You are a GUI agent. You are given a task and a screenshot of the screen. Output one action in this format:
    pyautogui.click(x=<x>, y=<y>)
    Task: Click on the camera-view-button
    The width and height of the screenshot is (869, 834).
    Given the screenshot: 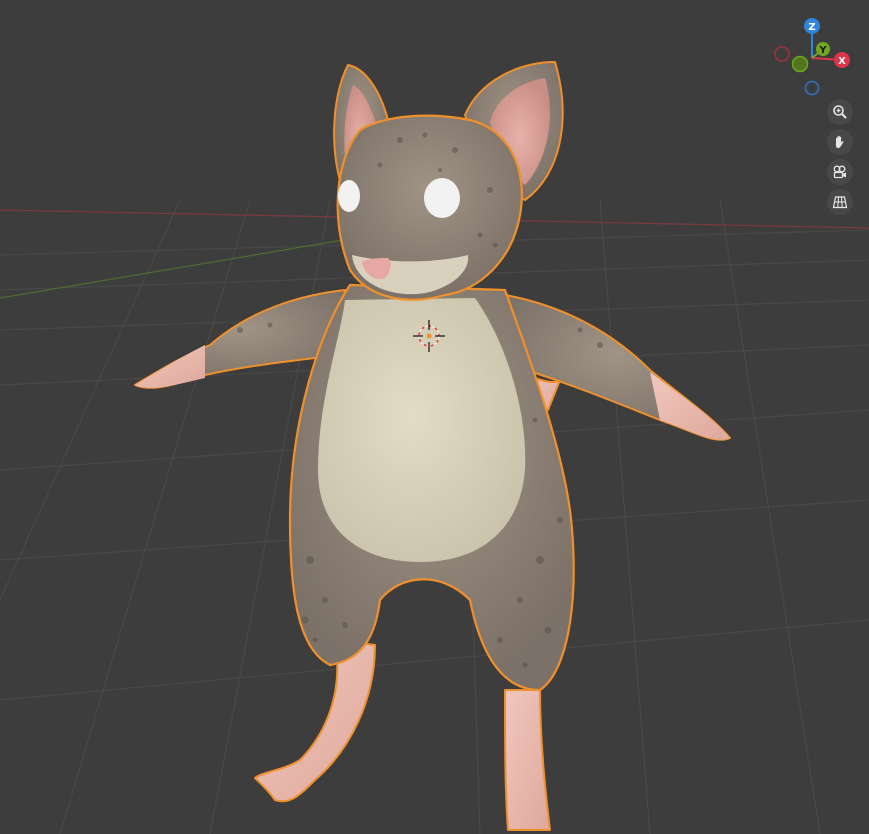 What is the action you would take?
    pyautogui.click(x=840, y=172)
    